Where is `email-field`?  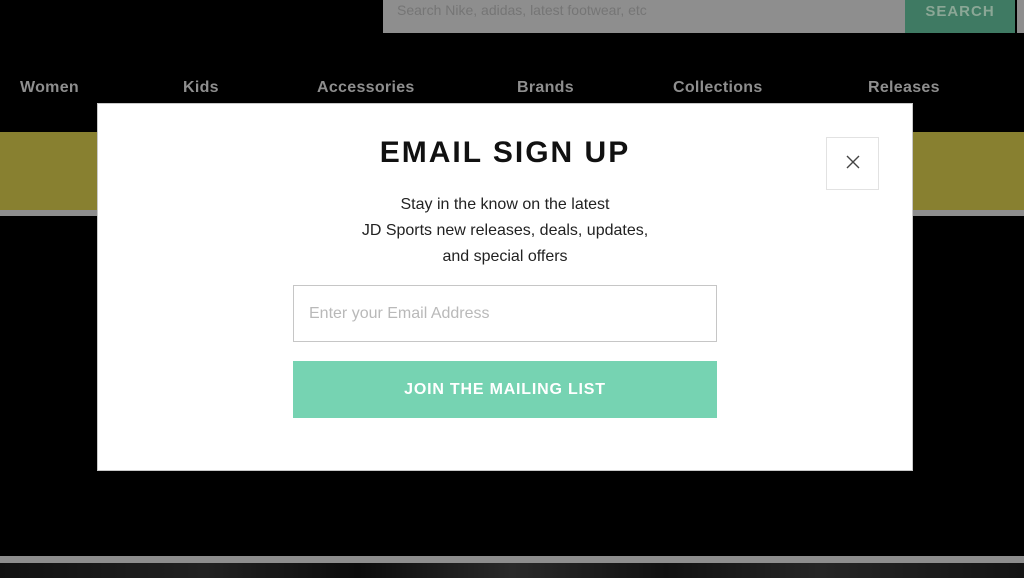 email-field is located at coordinates (505, 313).